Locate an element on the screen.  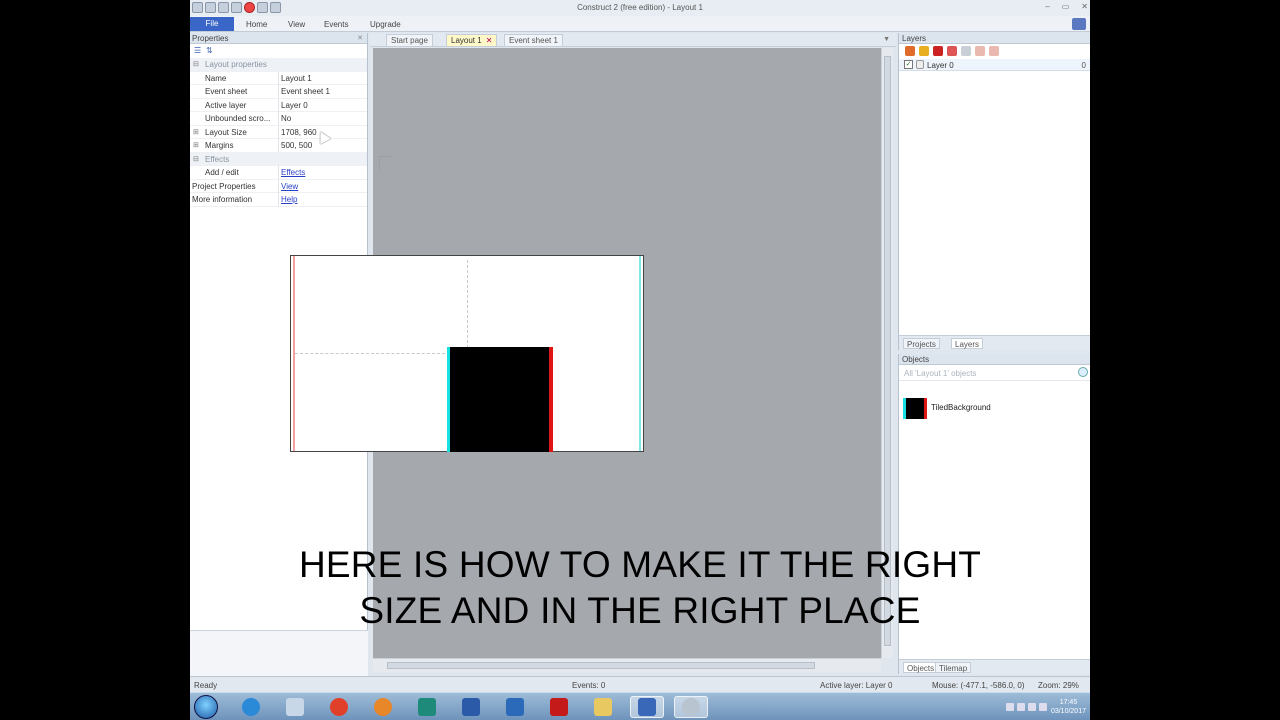
taskbar-save is located at coordinates (647, 707).